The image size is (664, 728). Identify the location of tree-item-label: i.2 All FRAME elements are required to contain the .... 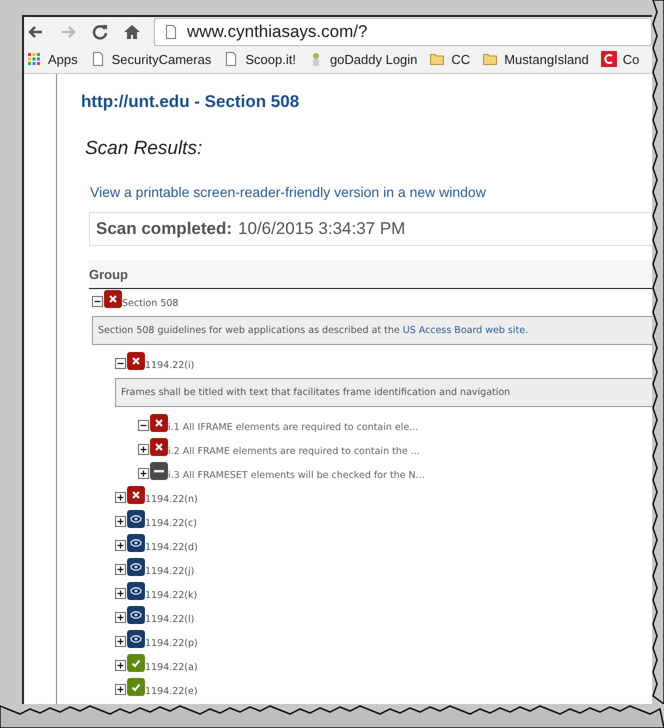
(294, 451).